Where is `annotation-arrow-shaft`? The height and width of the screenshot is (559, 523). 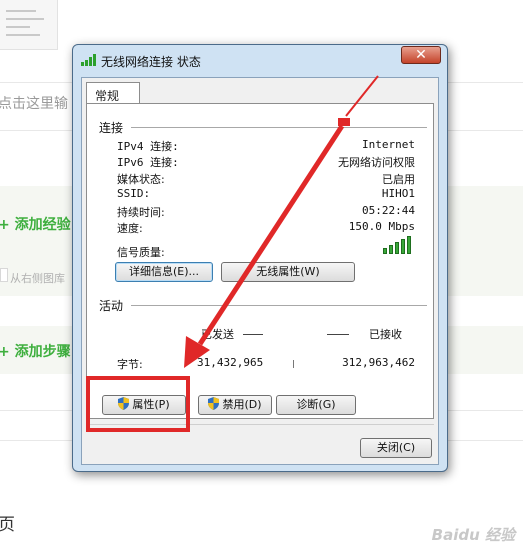 annotation-arrow-shaft is located at coordinates (271, 235).